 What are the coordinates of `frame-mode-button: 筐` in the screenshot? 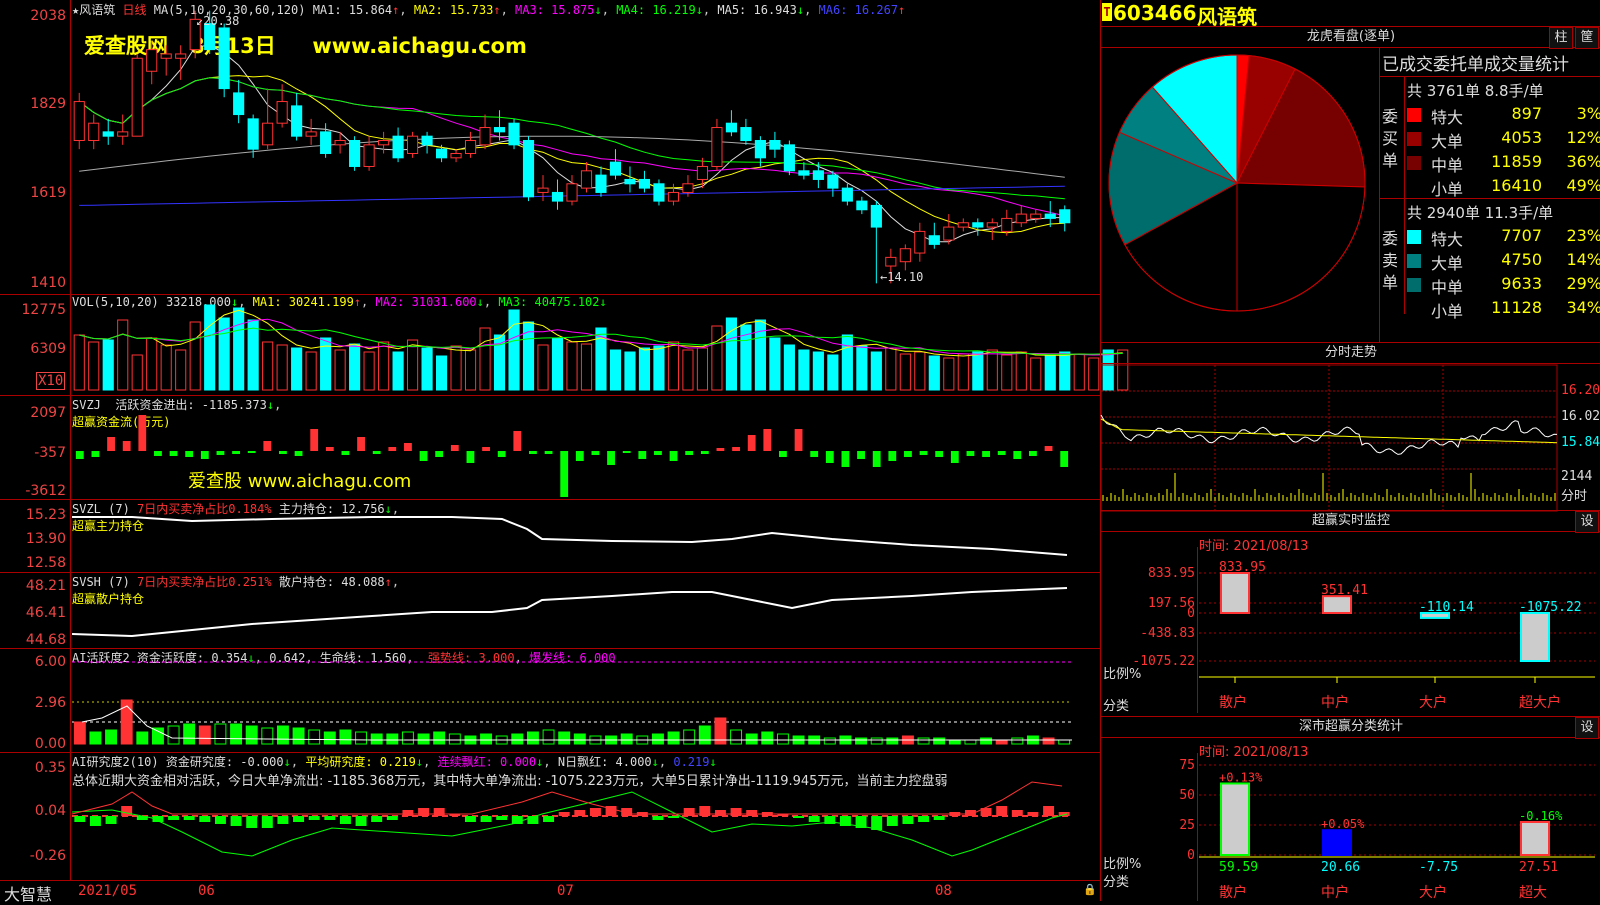 It's located at (1587, 38).